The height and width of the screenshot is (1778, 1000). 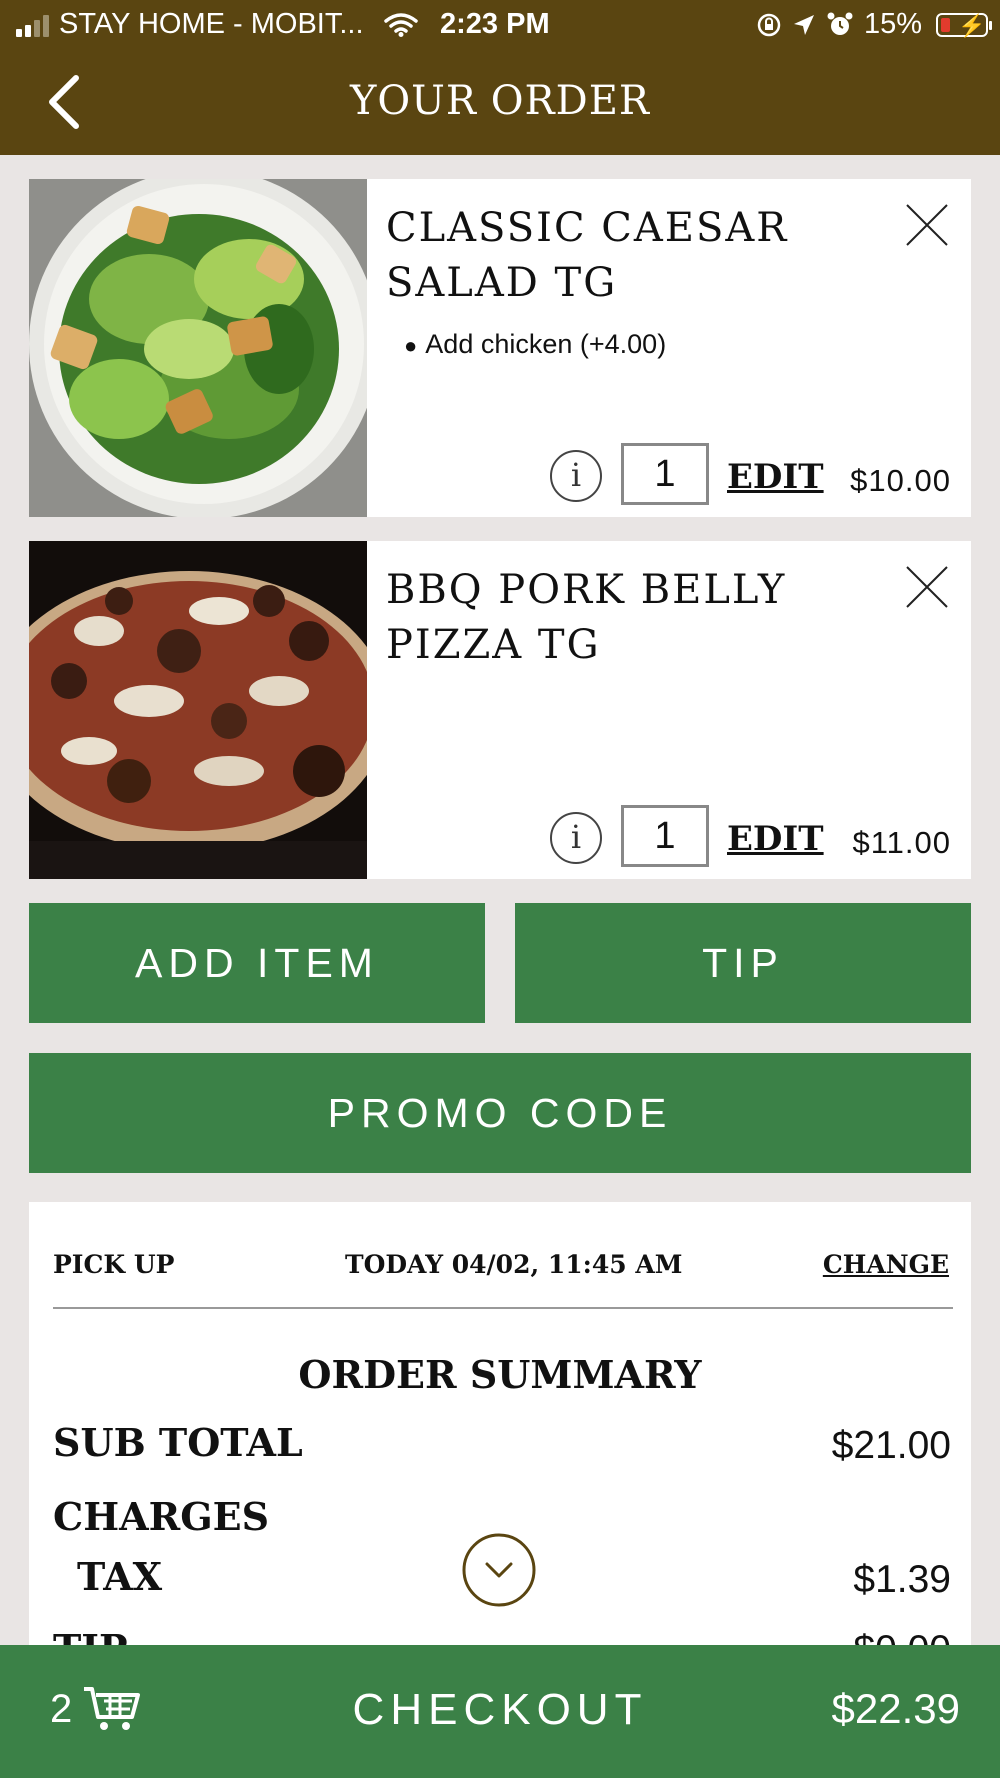 I want to click on item-name: BBQ PORK BELLY PIZZA TG, so click(x=586, y=617).